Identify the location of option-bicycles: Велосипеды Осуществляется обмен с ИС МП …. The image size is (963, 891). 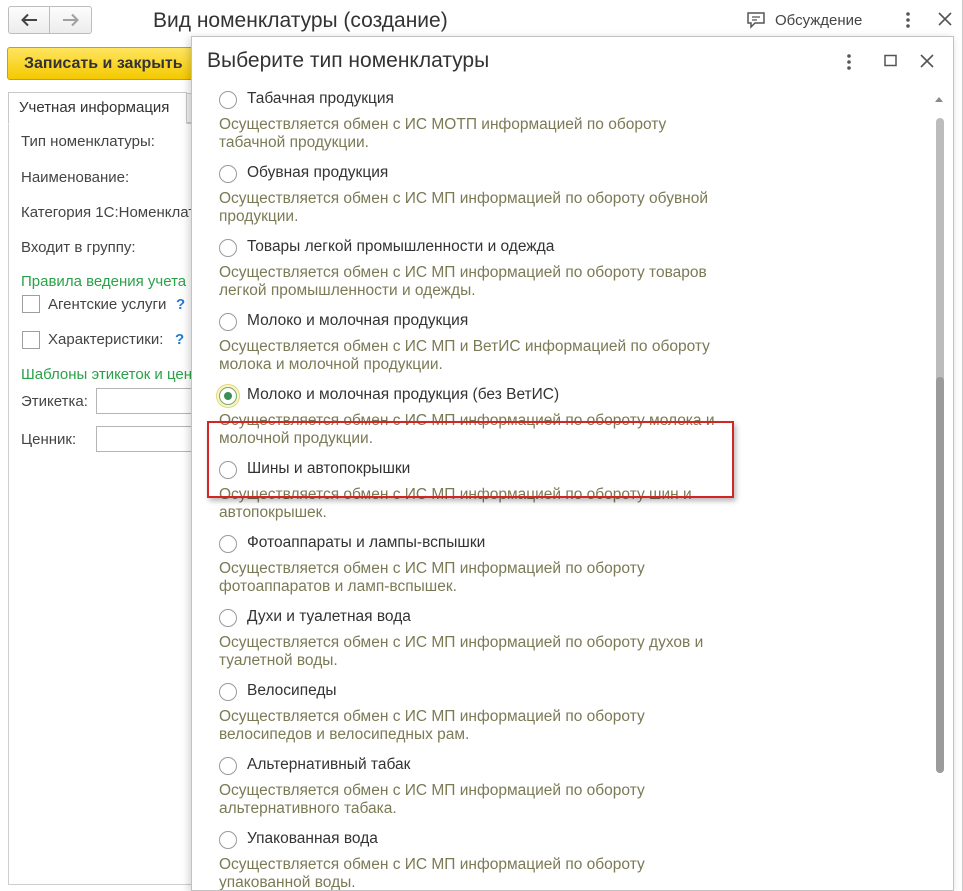
(559, 717).